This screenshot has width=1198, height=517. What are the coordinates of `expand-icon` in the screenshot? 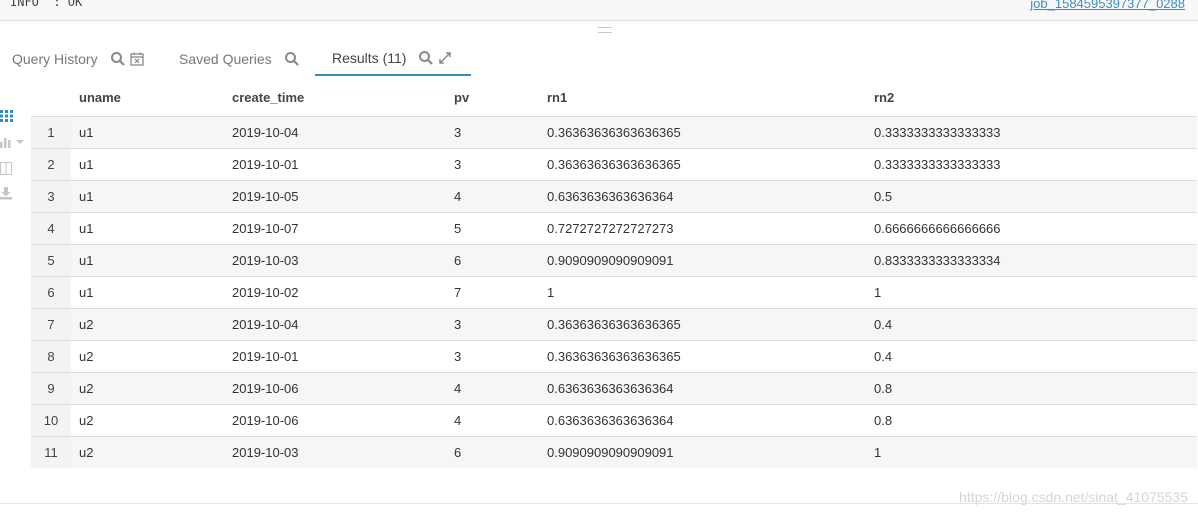 It's located at (445, 58).